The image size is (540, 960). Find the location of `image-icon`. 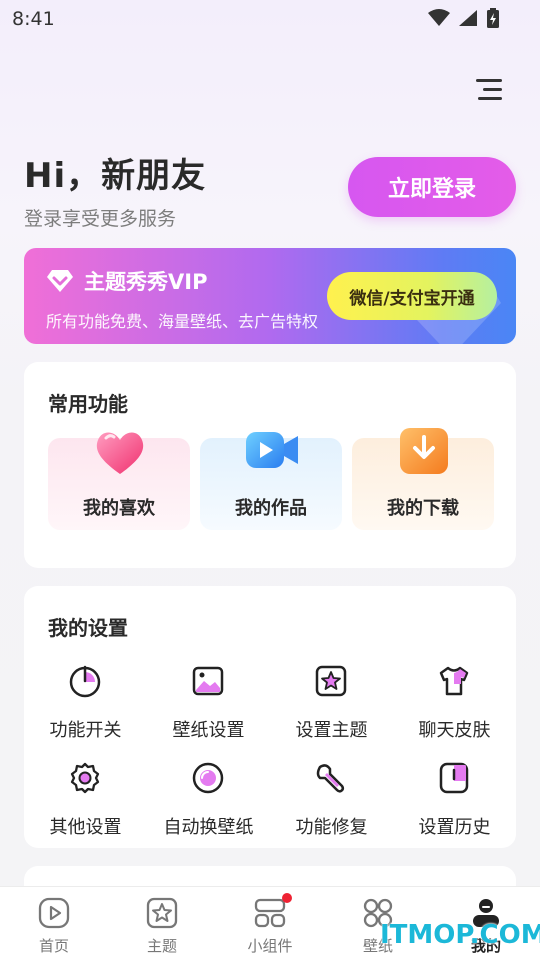

image-icon is located at coordinates (208, 681).